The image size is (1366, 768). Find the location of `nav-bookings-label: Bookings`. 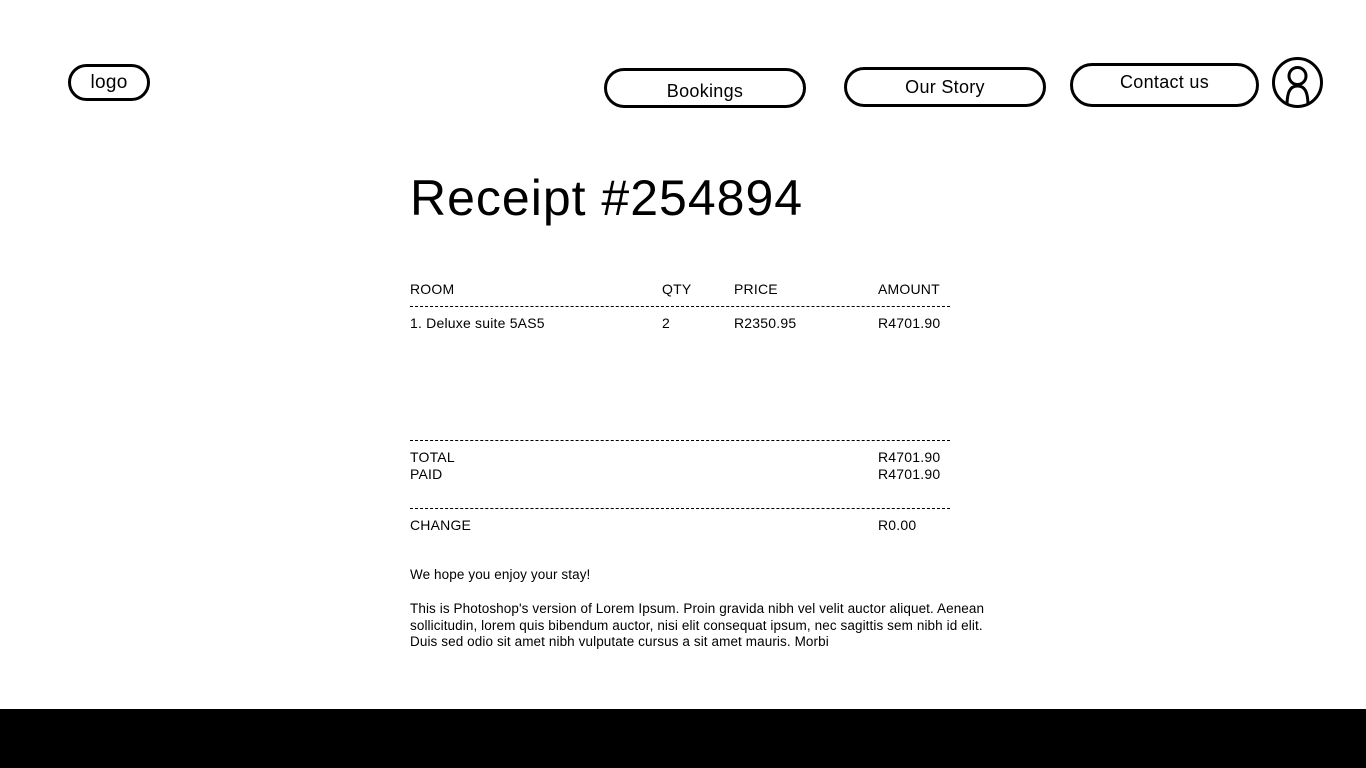

nav-bookings-label: Bookings is located at coordinates (705, 90).